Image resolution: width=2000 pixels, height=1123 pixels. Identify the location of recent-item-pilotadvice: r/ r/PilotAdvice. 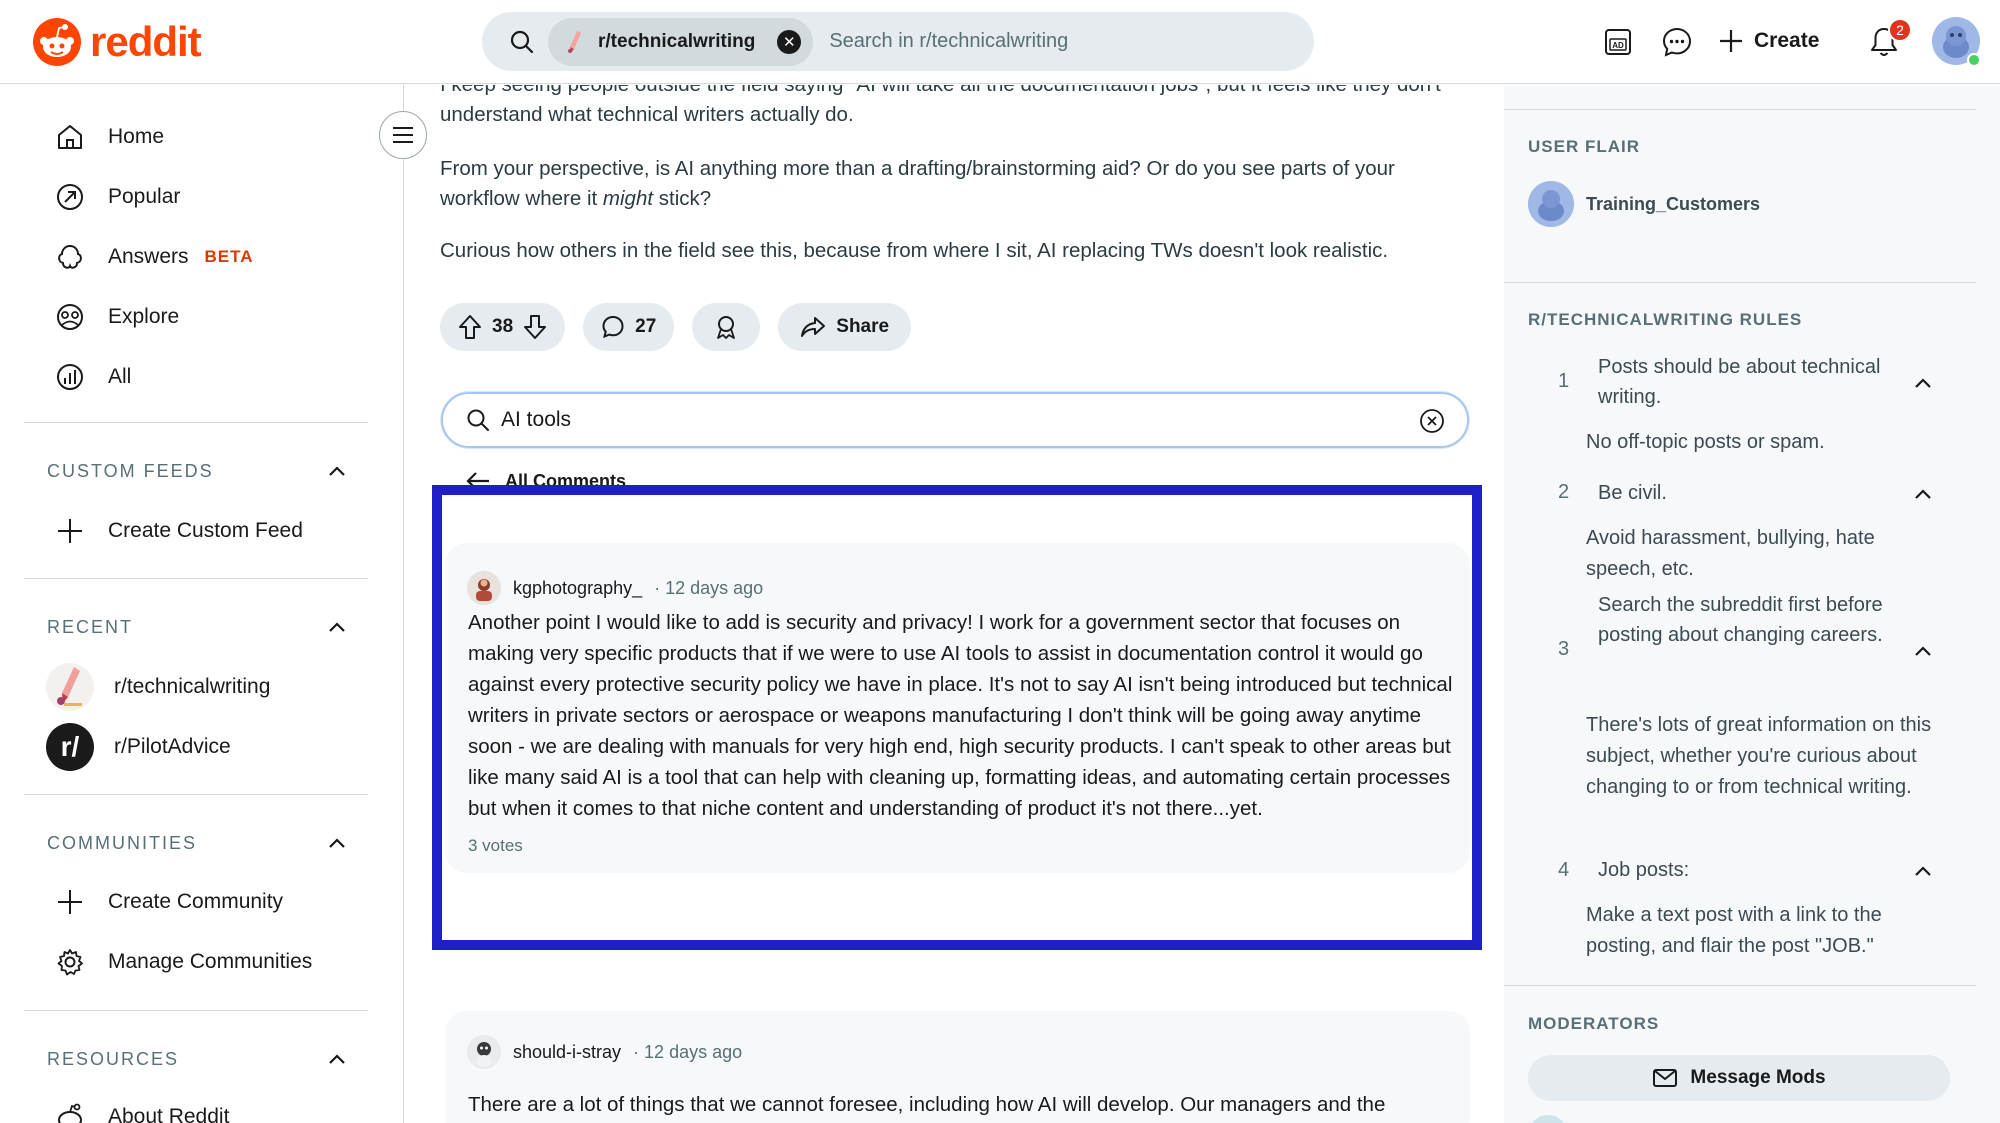
(138, 747).